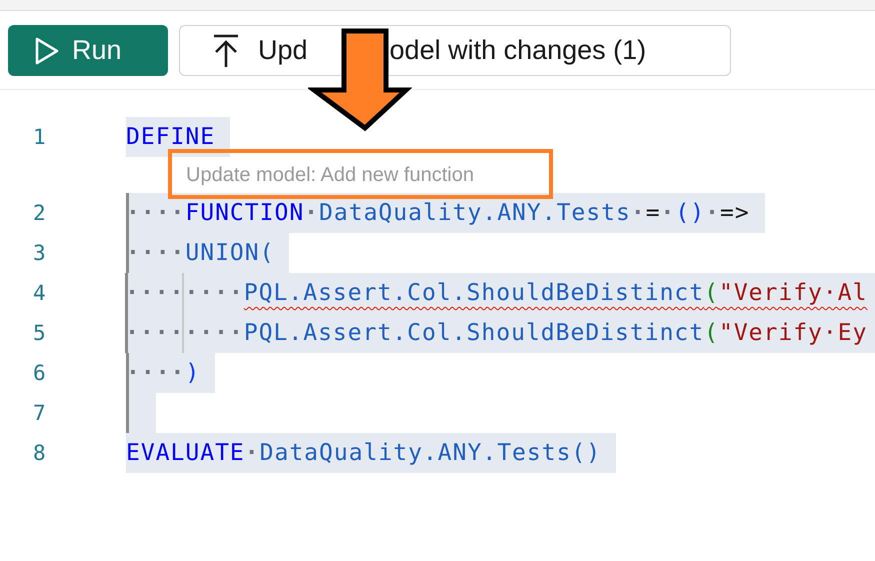  What do you see at coordinates (39, 413) in the screenshot?
I see `line-number: 7` at bounding box center [39, 413].